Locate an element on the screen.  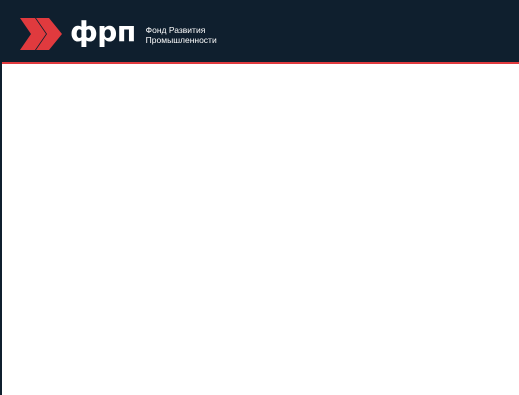
logo-tagline: Фонд Развития Промышленности is located at coordinates (181, 35).